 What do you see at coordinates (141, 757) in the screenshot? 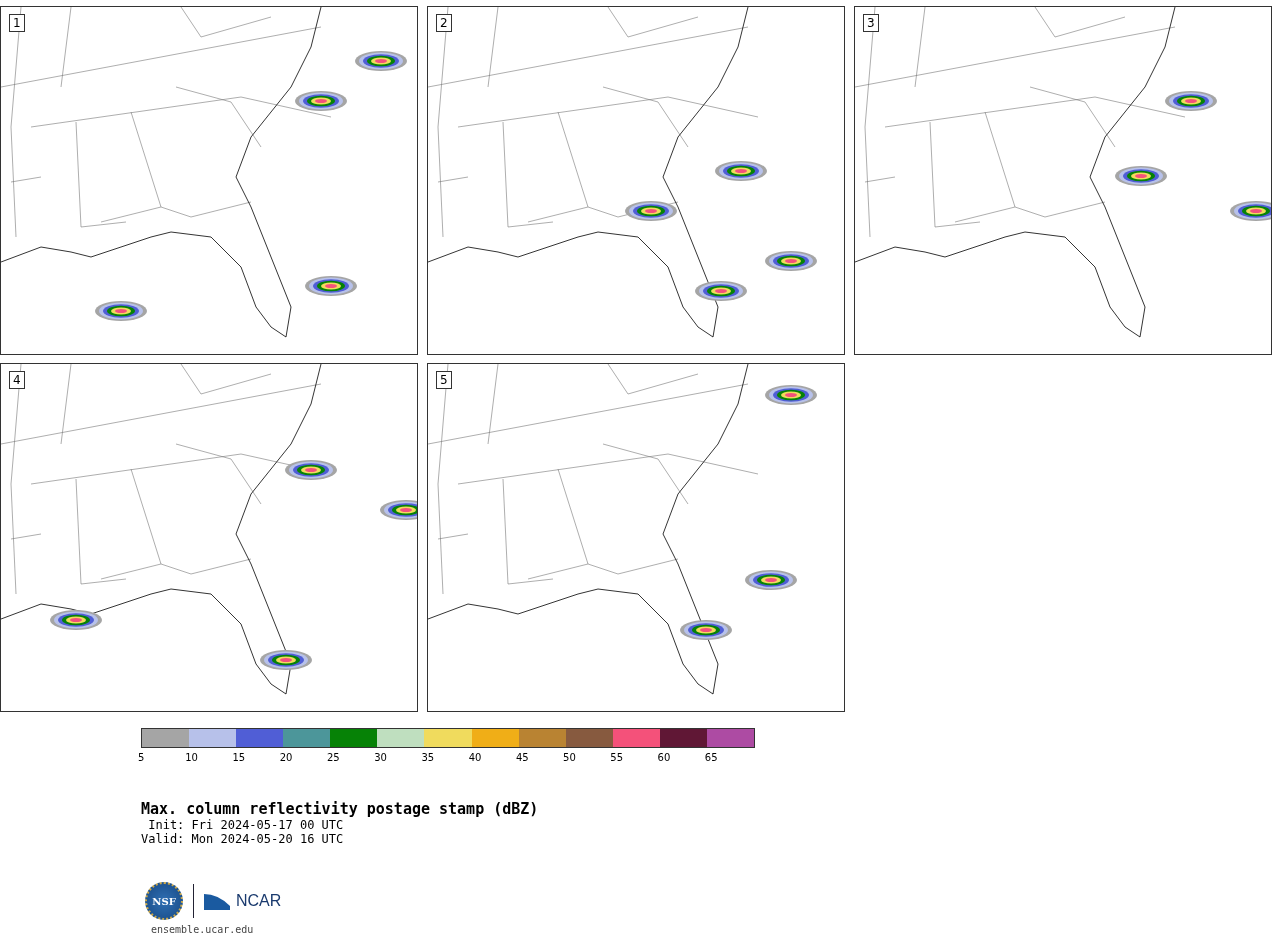
I see `tick-label: 5` at bounding box center [141, 757].